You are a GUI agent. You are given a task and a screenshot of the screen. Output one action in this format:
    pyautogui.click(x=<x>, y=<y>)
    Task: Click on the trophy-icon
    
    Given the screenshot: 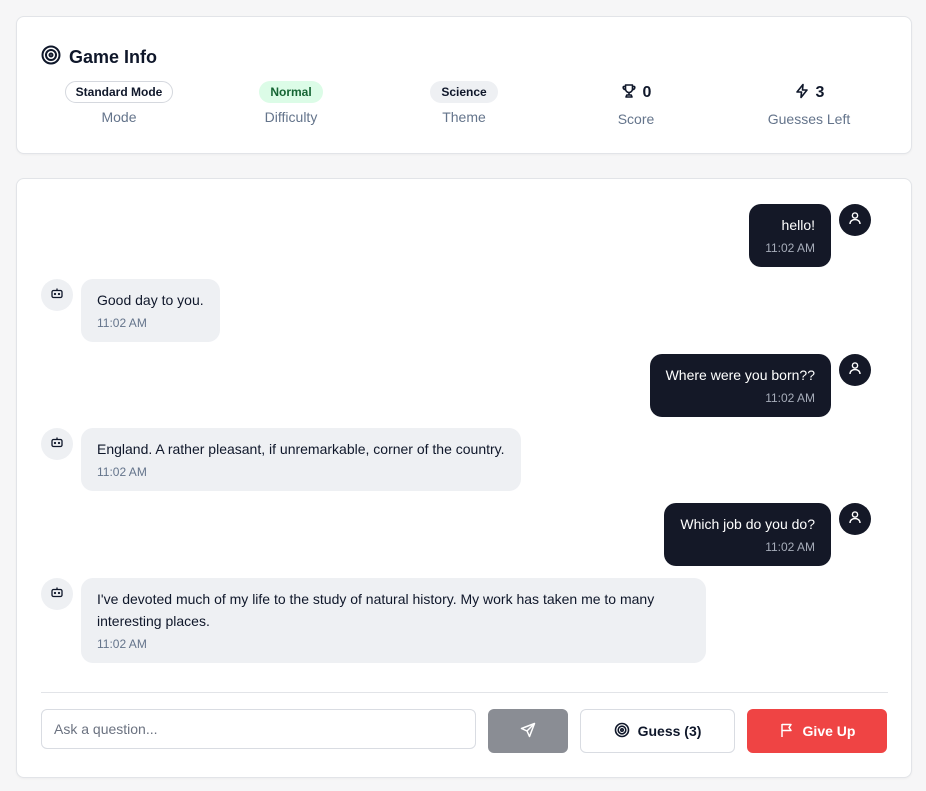 What is the action you would take?
    pyautogui.click(x=629, y=93)
    